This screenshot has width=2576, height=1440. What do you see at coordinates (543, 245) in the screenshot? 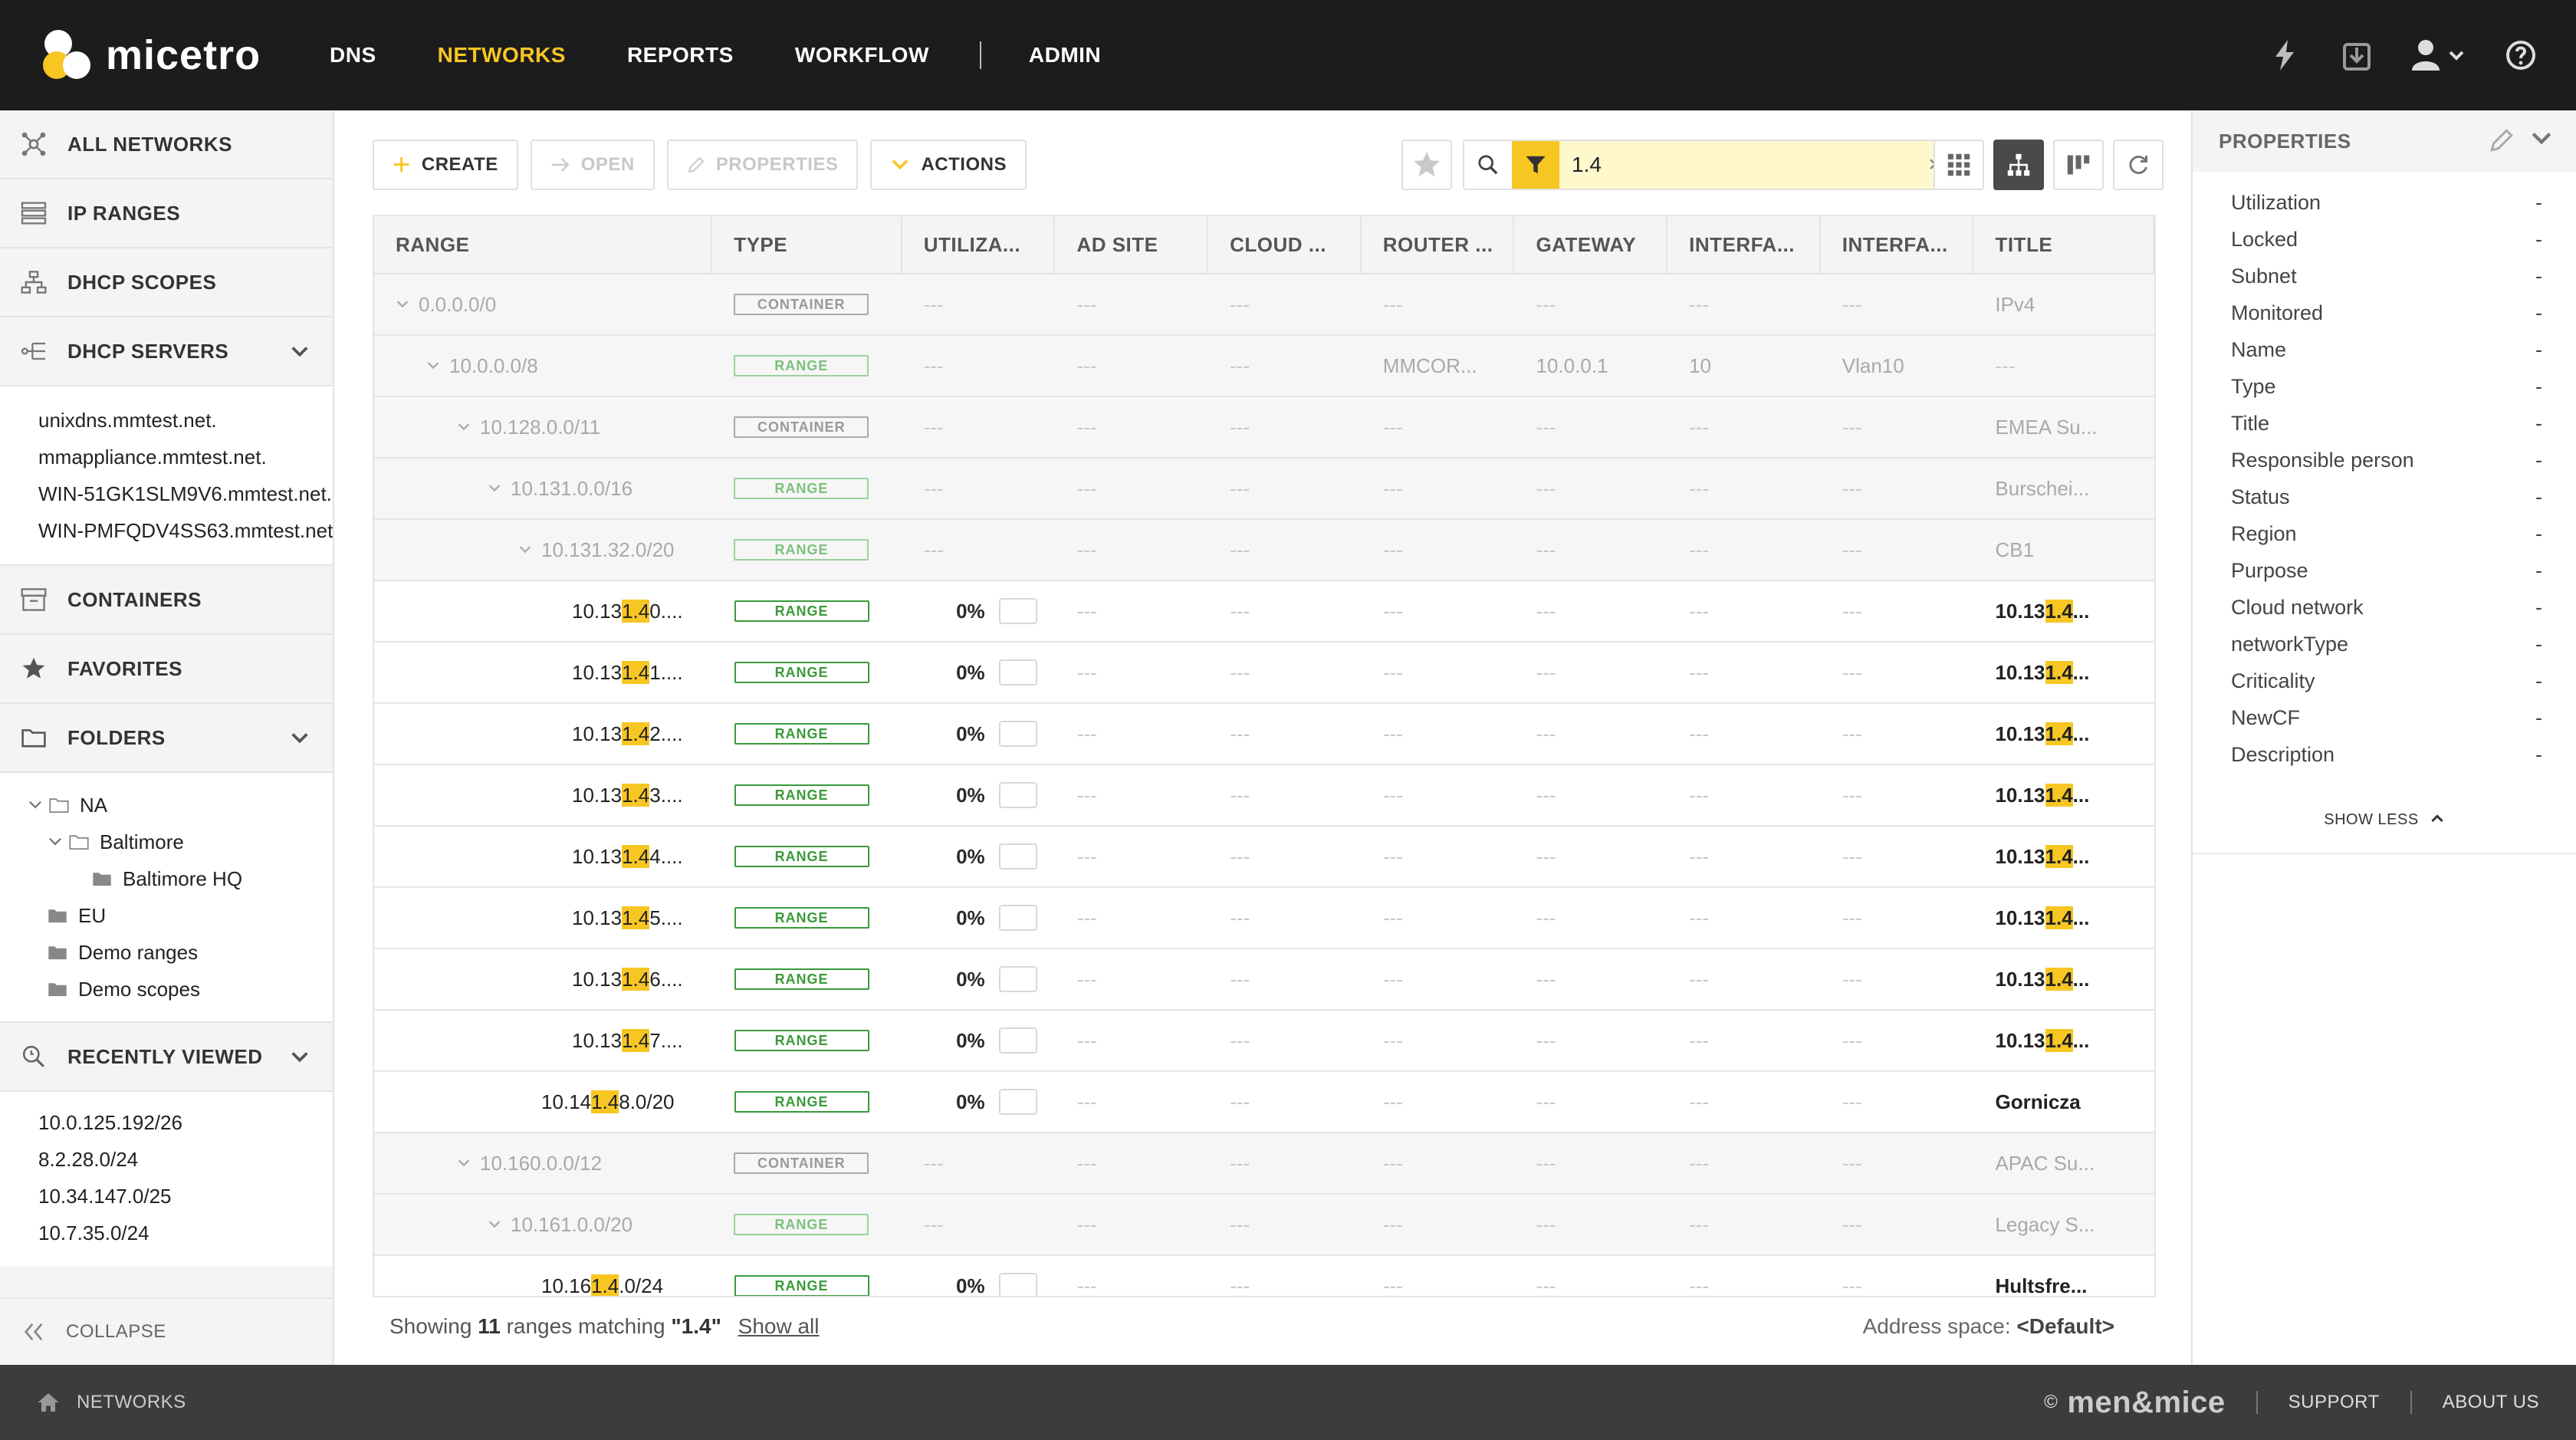
I see `column-header-range: RANGE` at bounding box center [543, 245].